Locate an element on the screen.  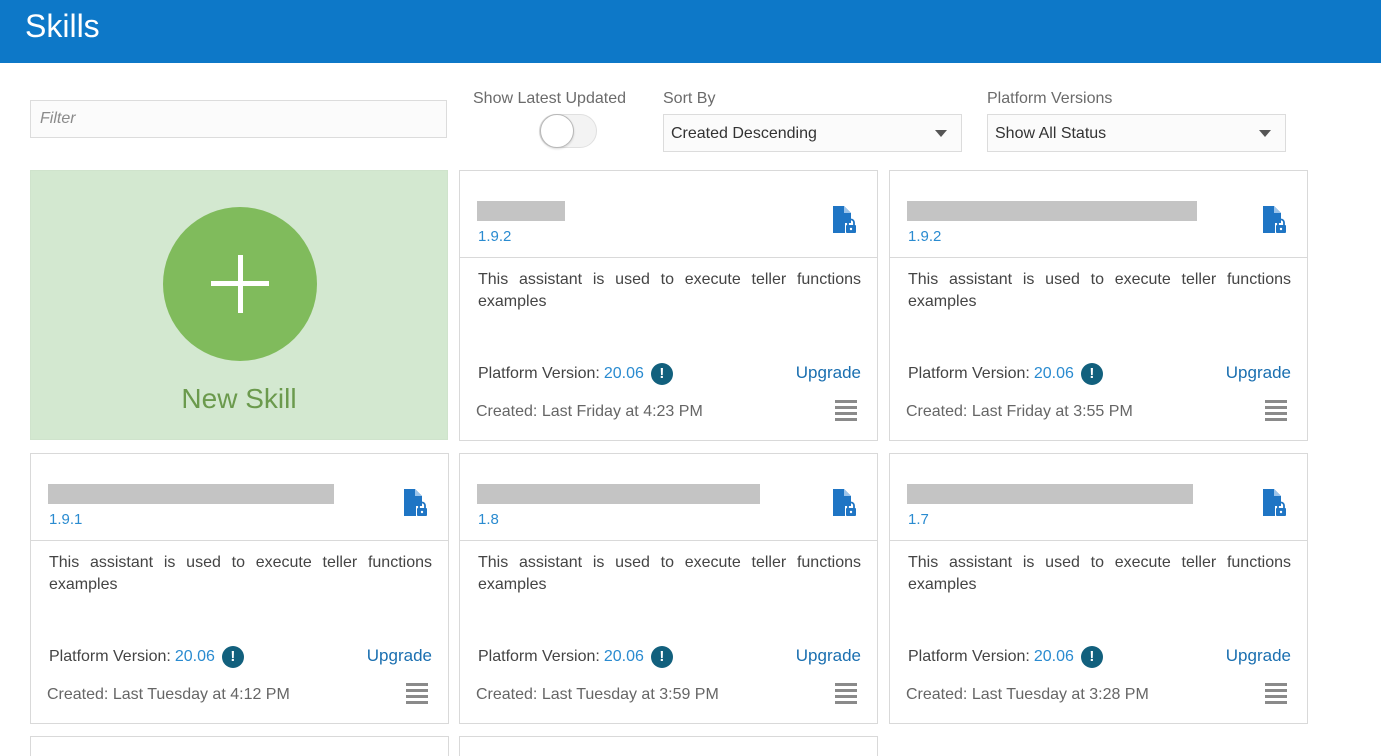
new-skill-button: New Skill is located at coordinates (239, 305).